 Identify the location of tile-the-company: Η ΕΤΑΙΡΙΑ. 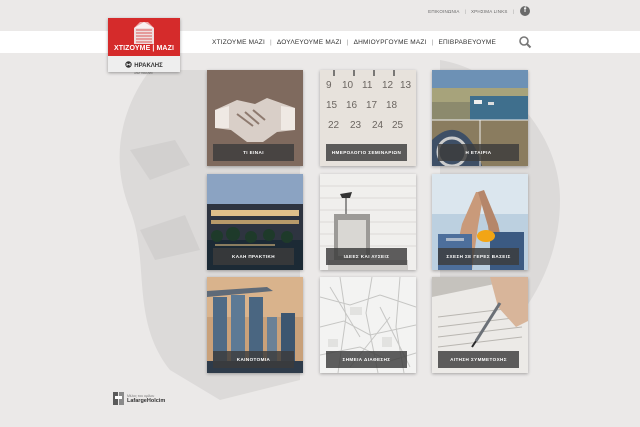
(480, 118).